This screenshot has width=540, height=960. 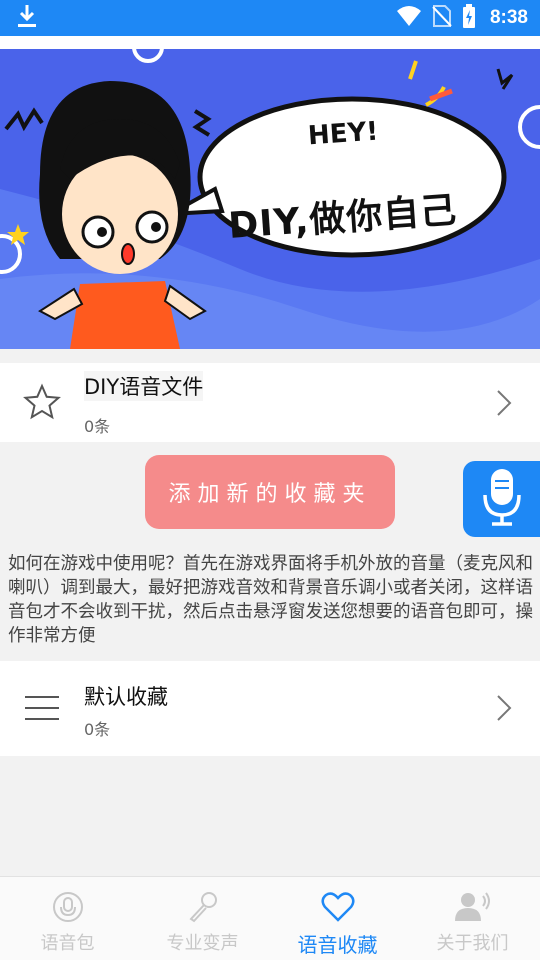 What do you see at coordinates (270, 42) in the screenshot?
I see `top-strip` at bounding box center [270, 42].